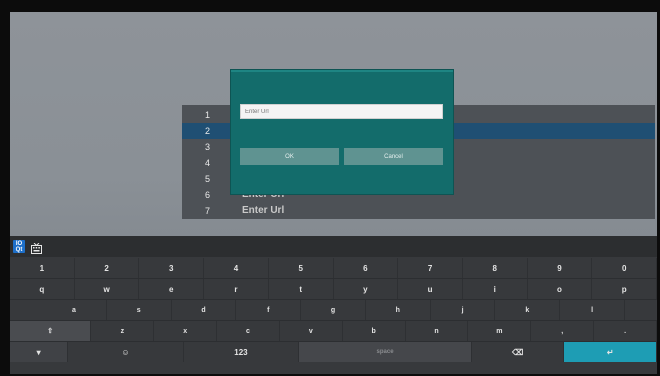 This screenshot has height=376, width=660. I want to click on key: n, so click(437, 331).